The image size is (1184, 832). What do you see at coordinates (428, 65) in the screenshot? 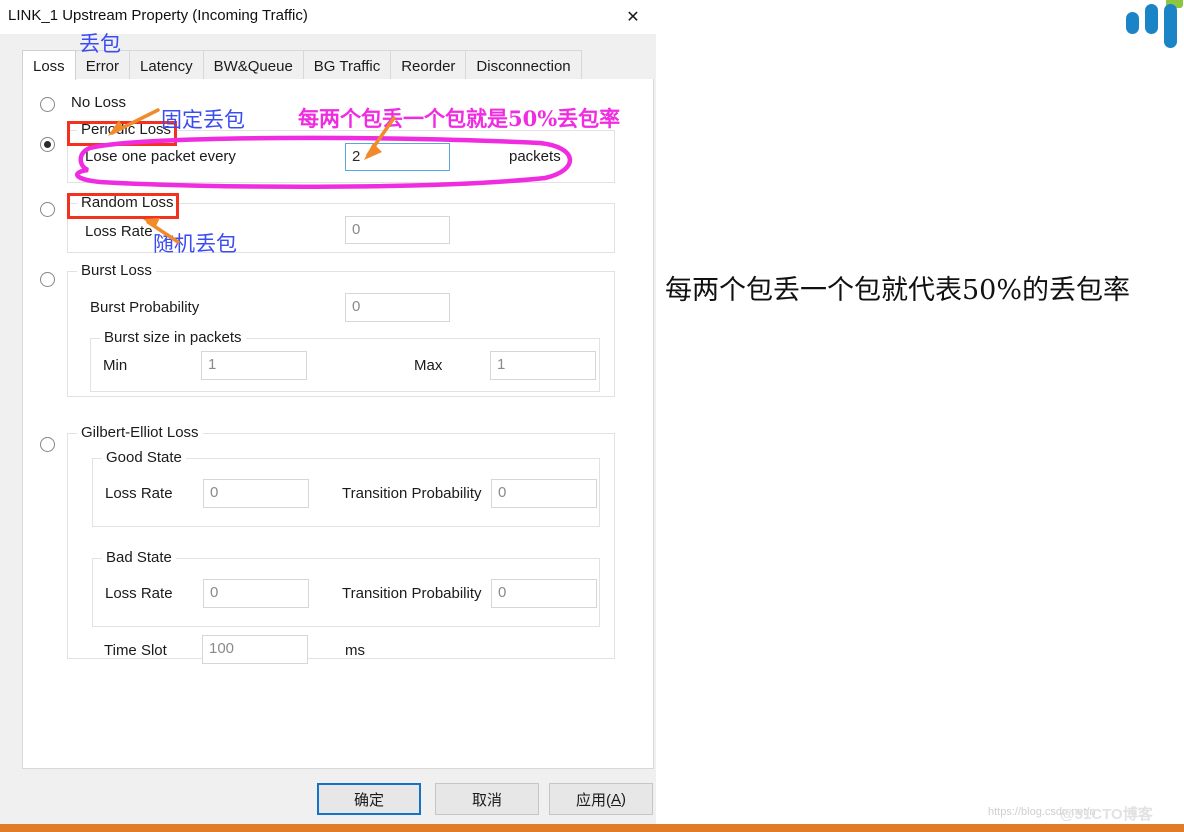
I see `tab-reorder: Reorder` at bounding box center [428, 65].